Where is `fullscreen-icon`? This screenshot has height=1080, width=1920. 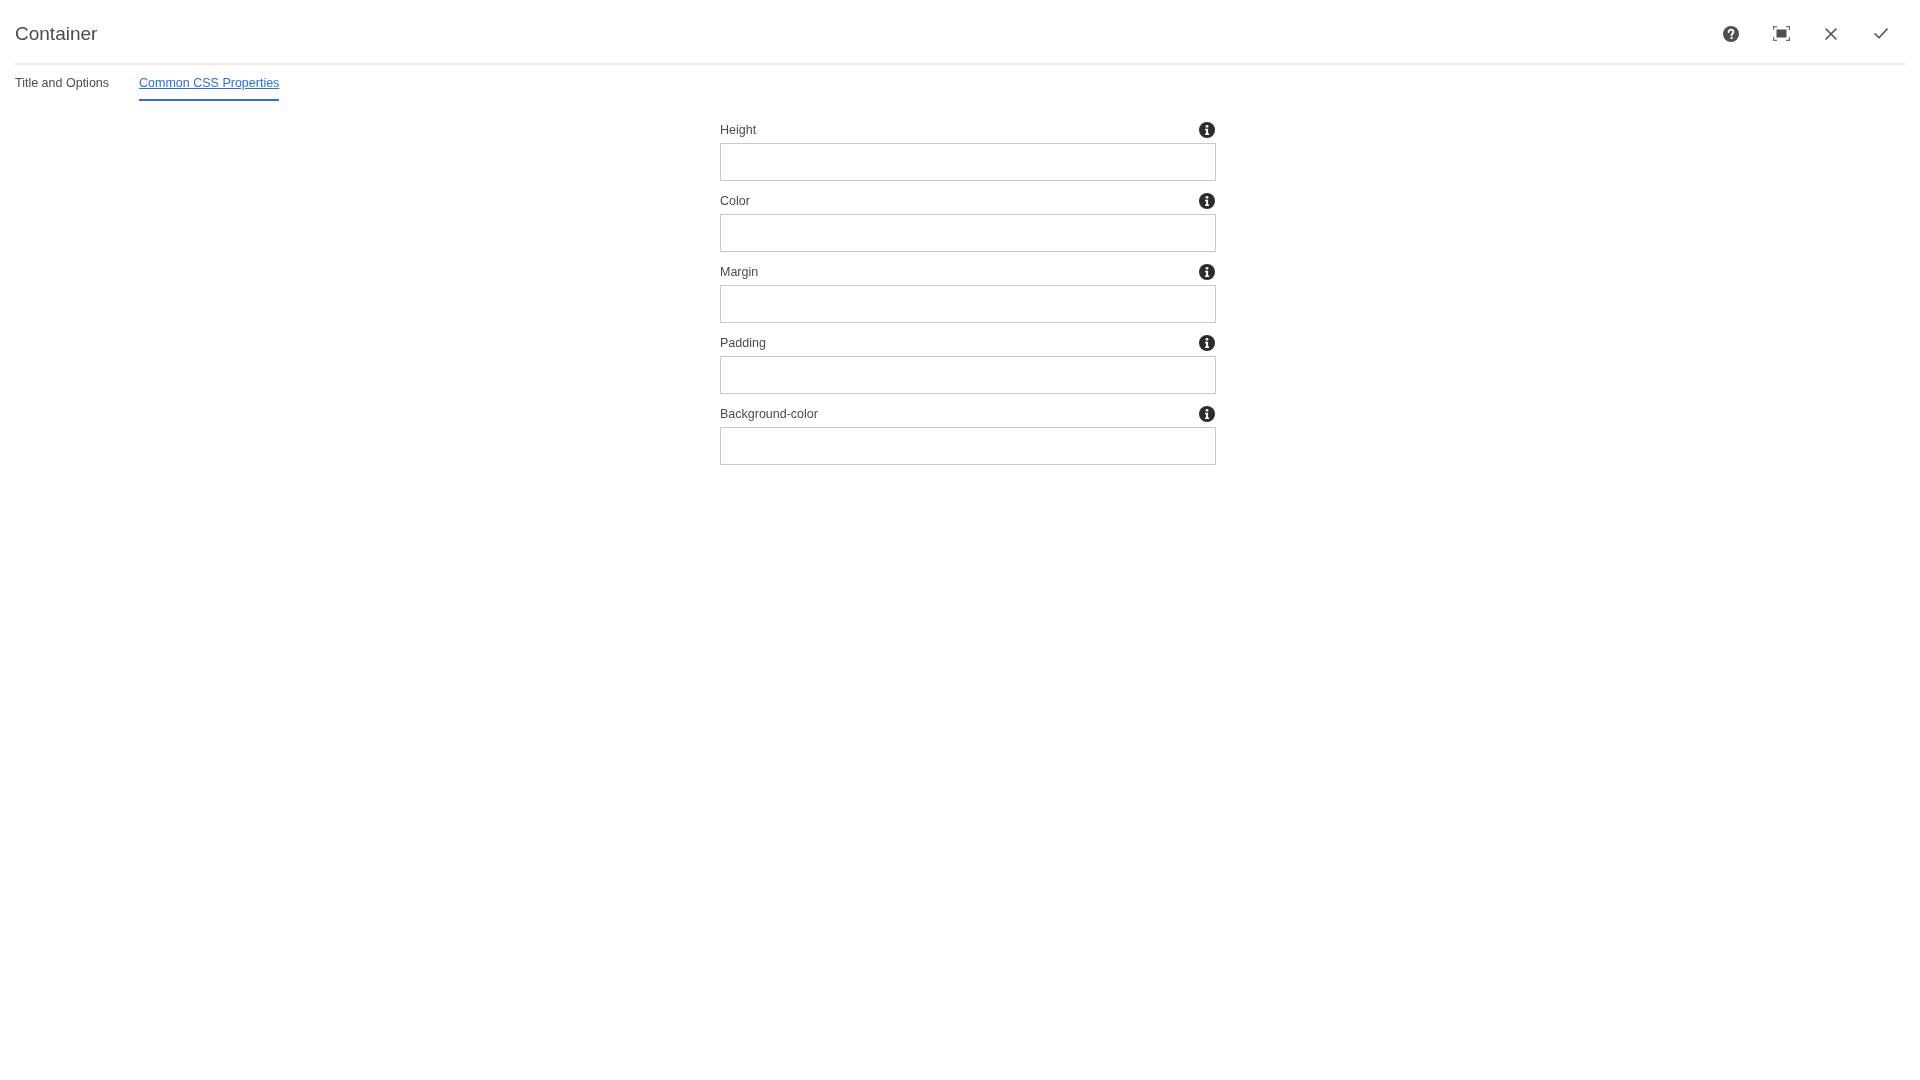
fullscreen-icon is located at coordinates (1781, 33).